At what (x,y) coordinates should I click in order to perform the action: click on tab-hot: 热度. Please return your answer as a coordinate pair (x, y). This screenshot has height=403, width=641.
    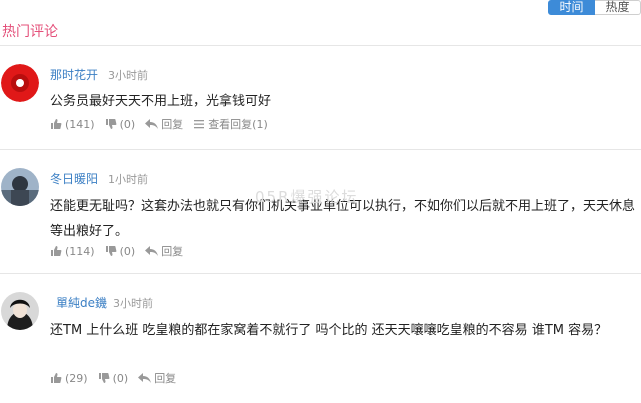
    Looking at the image, I should click on (618, 7).